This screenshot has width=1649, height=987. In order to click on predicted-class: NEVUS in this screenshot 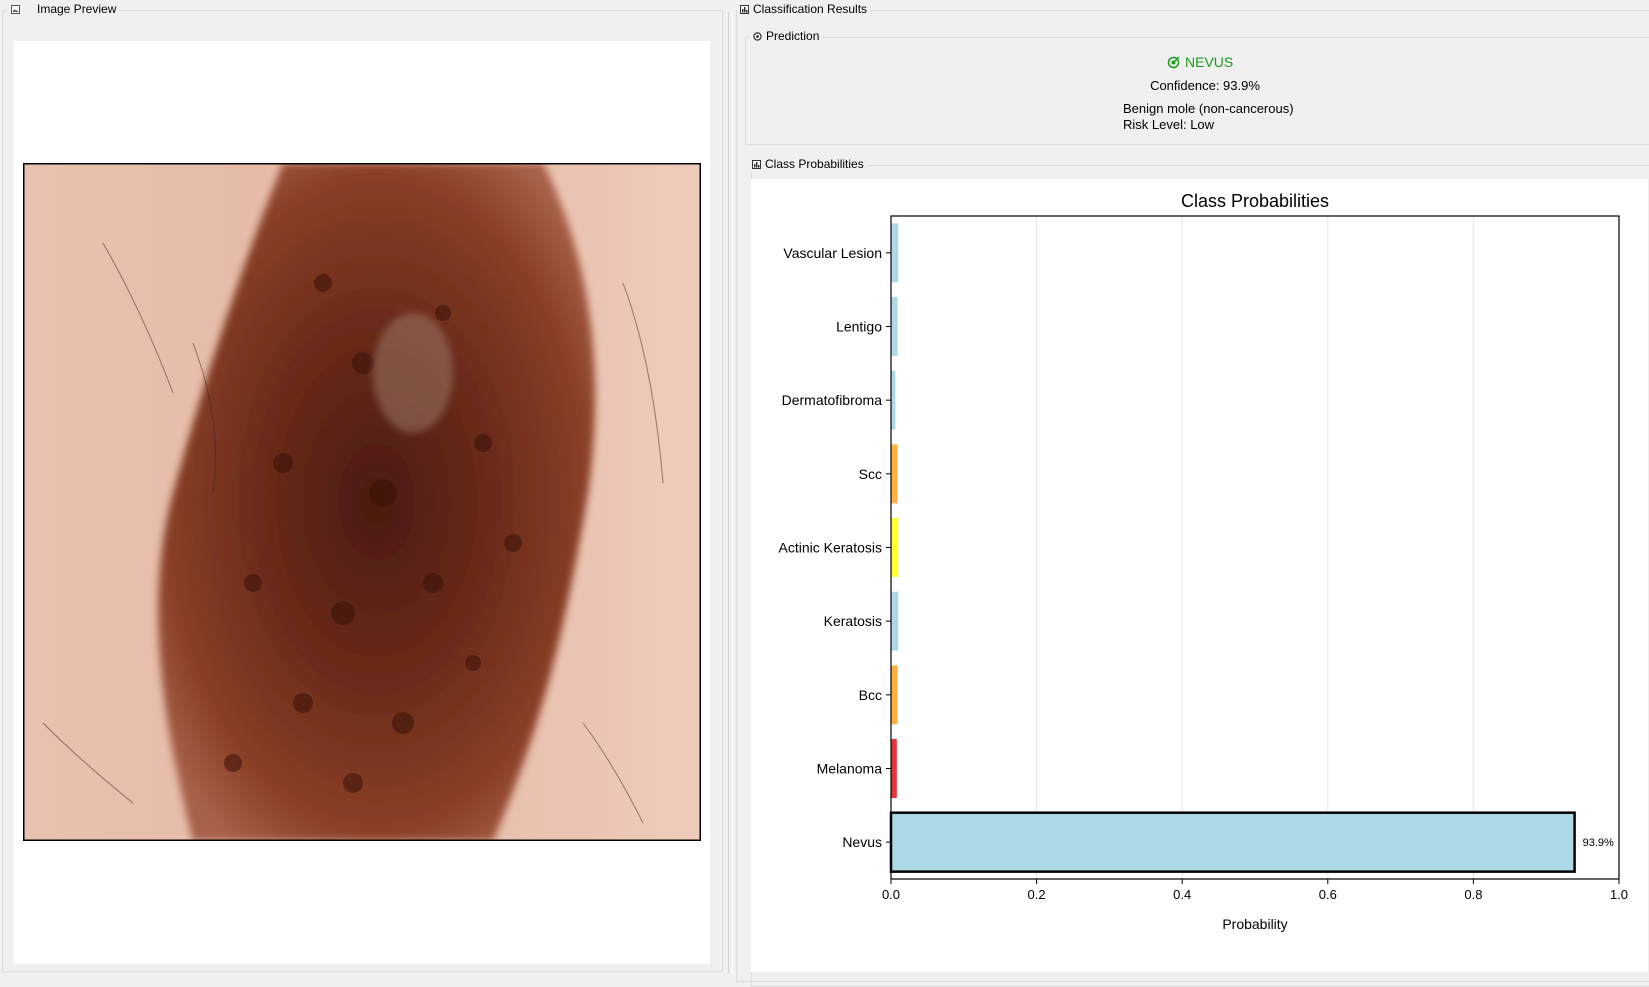, I will do `click(1200, 62)`.